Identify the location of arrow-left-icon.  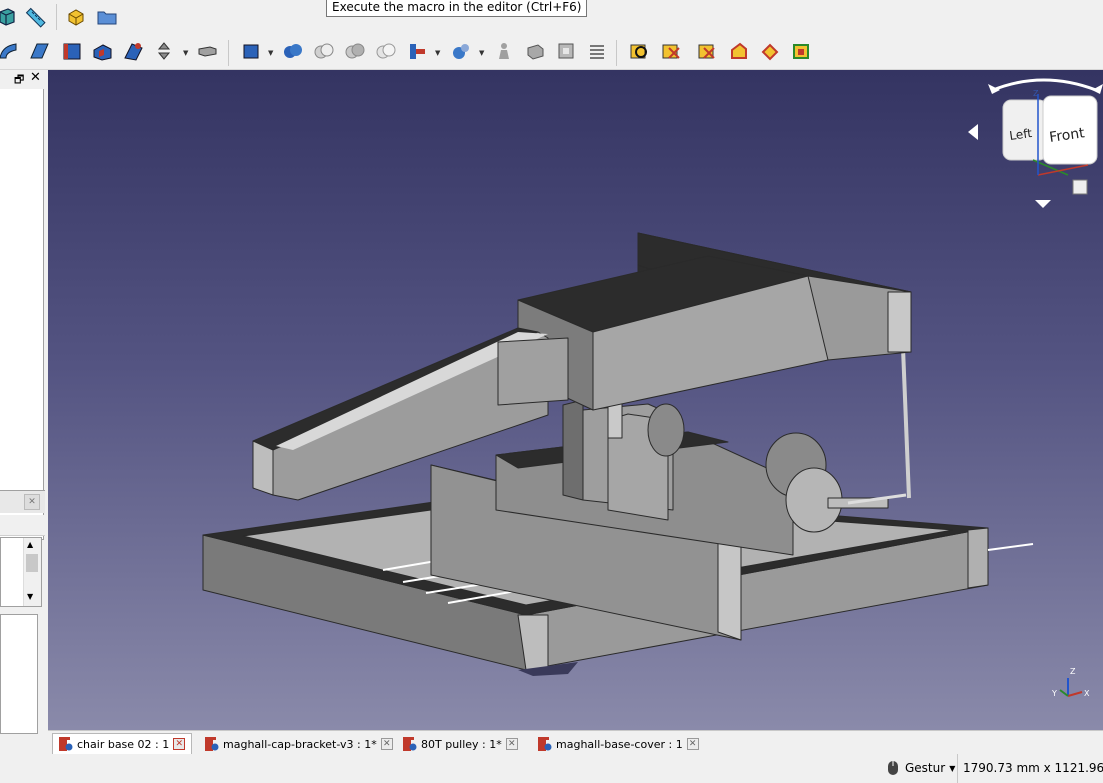
(973, 132).